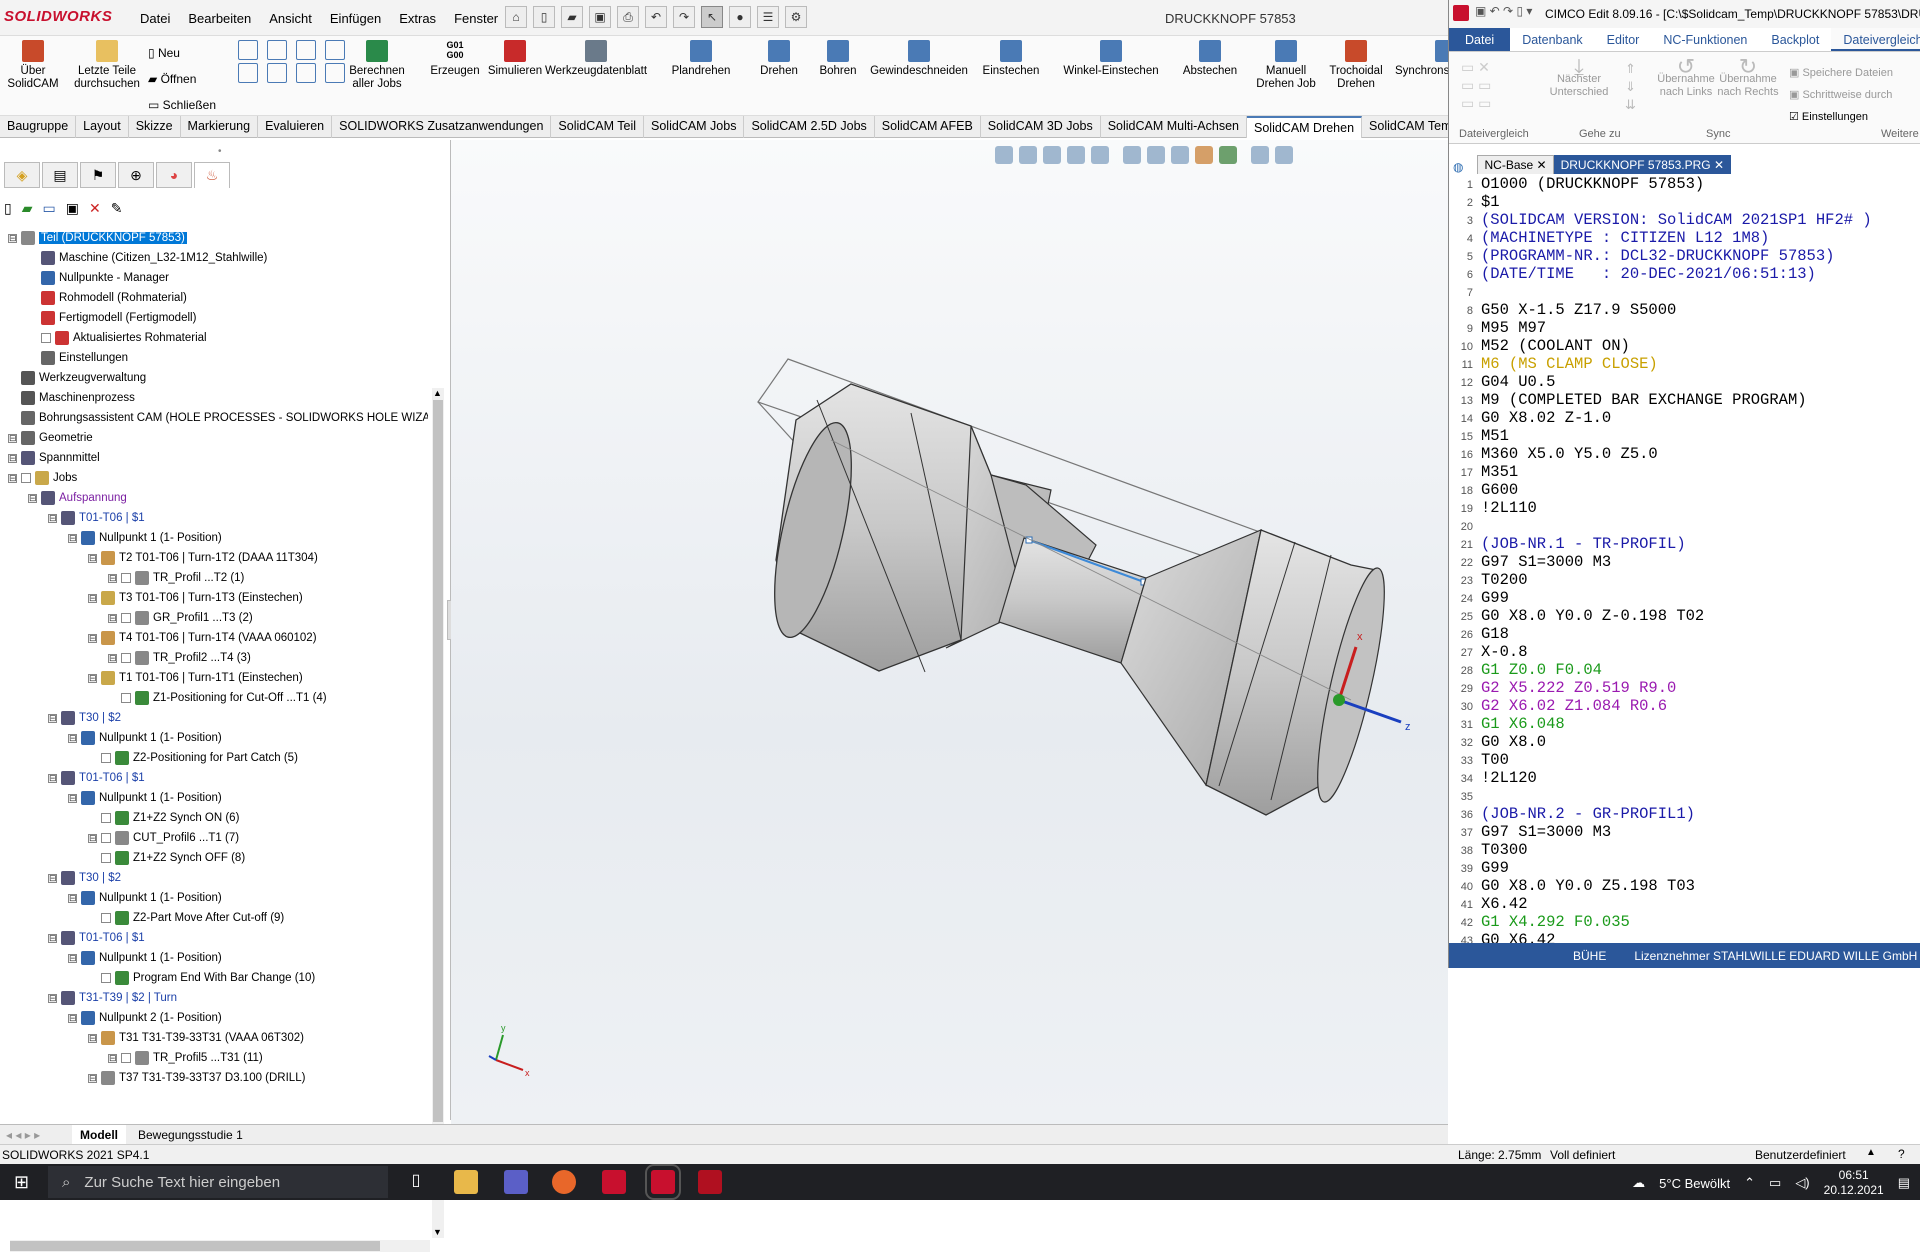 The height and width of the screenshot is (1252, 1920). Describe the element at coordinates (33, 65) in the screenshot. I see `about-solidcam-button: Über SolidCAM` at that location.